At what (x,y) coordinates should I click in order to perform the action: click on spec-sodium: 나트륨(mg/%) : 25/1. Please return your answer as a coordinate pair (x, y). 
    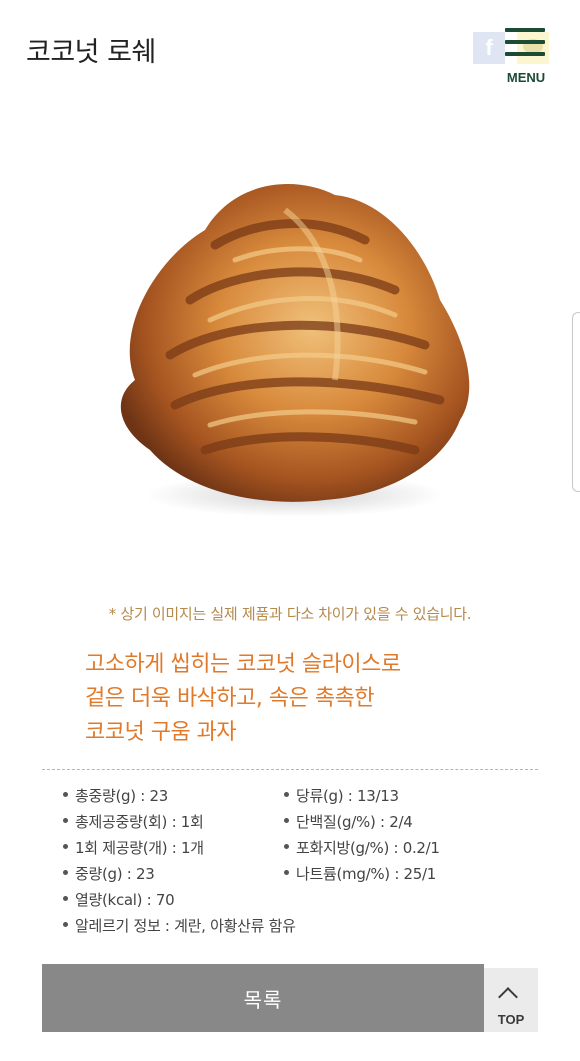
    Looking at the image, I should click on (360, 874).